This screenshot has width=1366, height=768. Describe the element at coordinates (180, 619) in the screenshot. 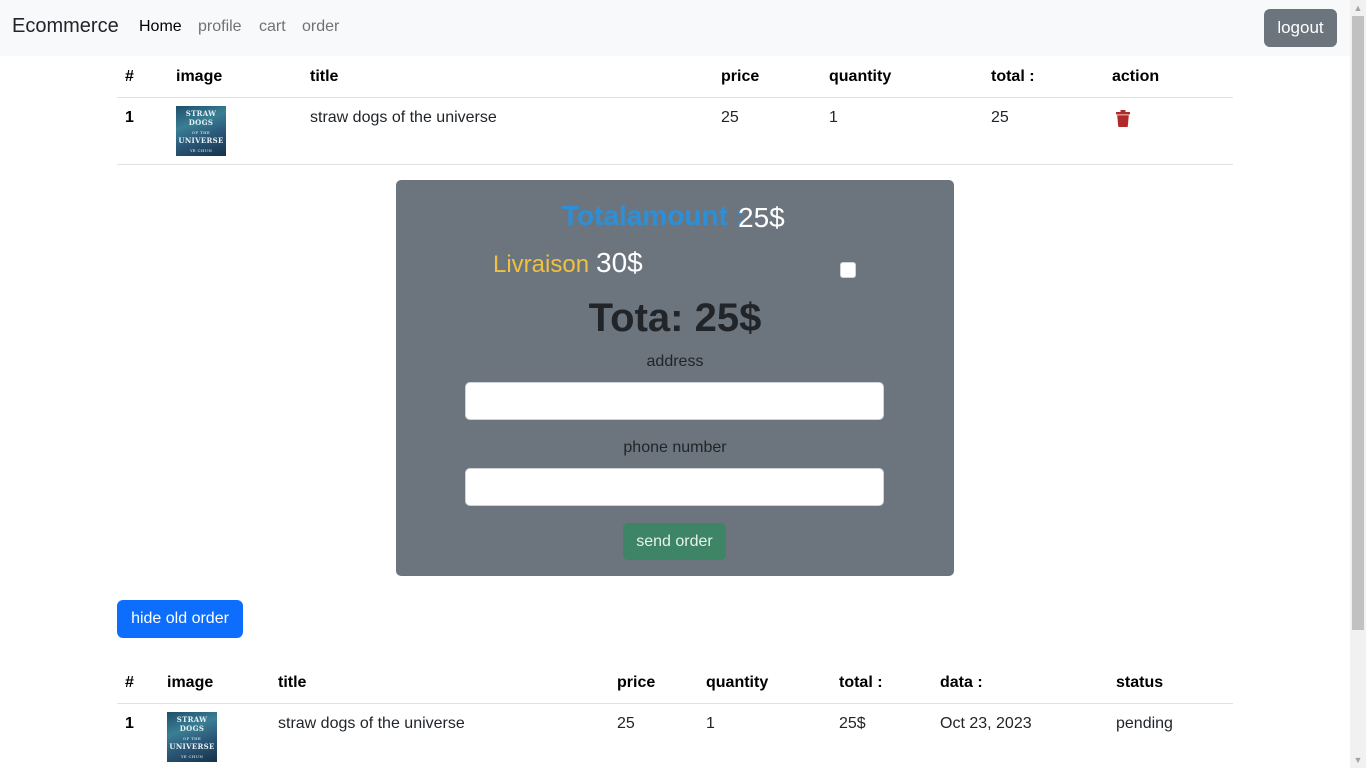

I see `hide-old-order-button: hide old order` at that location.